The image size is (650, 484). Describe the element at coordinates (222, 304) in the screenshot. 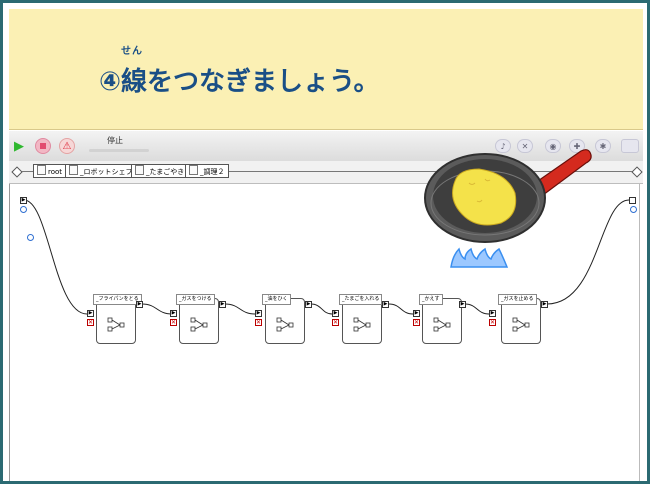

I see `node-2-output-pin: ▶` at that location.